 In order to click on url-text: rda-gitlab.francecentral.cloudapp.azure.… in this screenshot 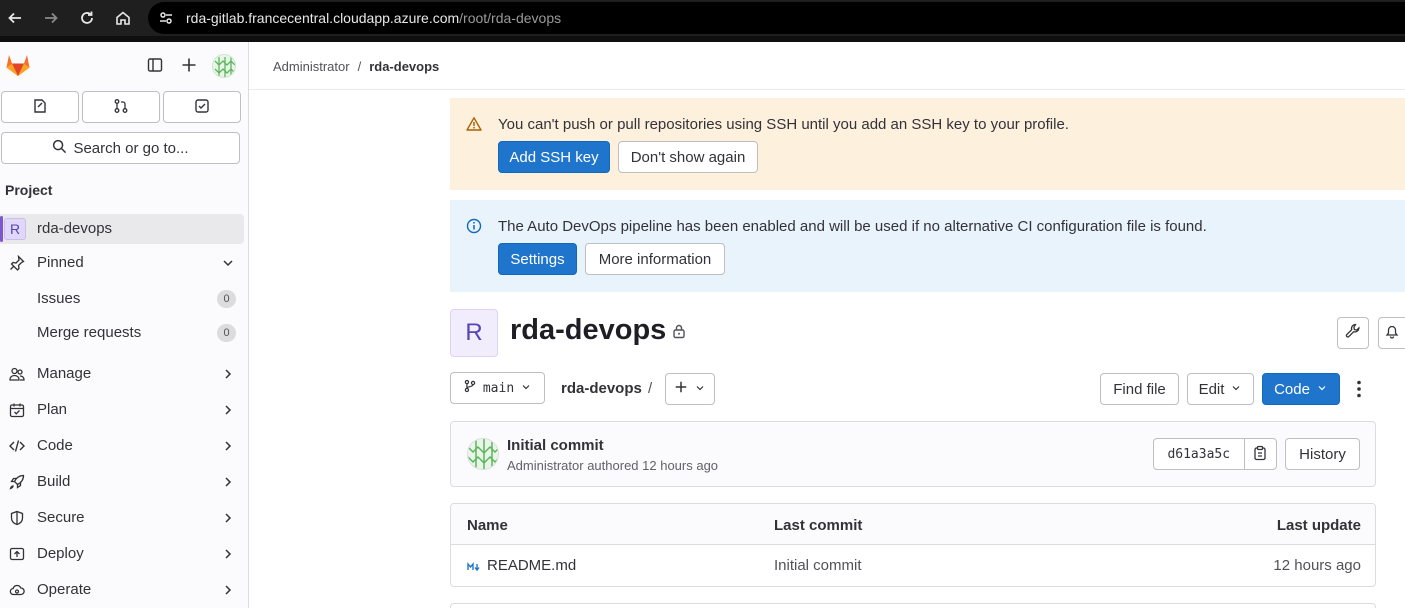, I will do `click(374, 18)`.